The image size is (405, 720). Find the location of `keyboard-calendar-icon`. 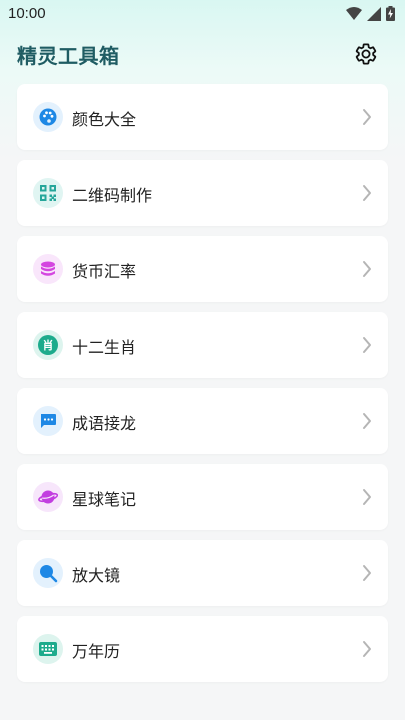

keyboard-calendar-icon is located at coordinates (48, 649).